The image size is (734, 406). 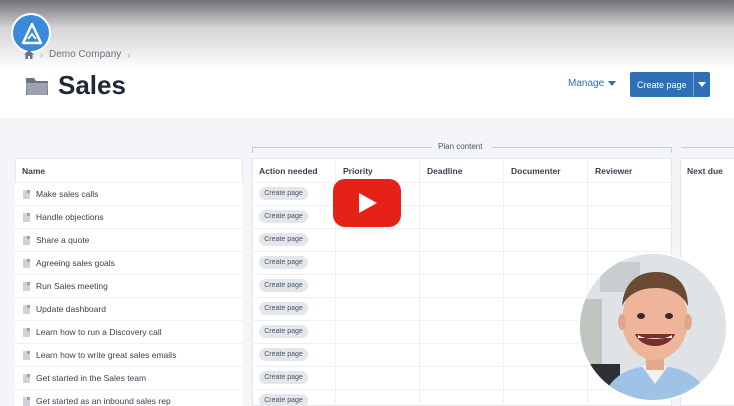 What do you see at coordinates (705, 171) in the screenshot?
I see `column-header-next-due: Next due` at bounding box center [705, 171].